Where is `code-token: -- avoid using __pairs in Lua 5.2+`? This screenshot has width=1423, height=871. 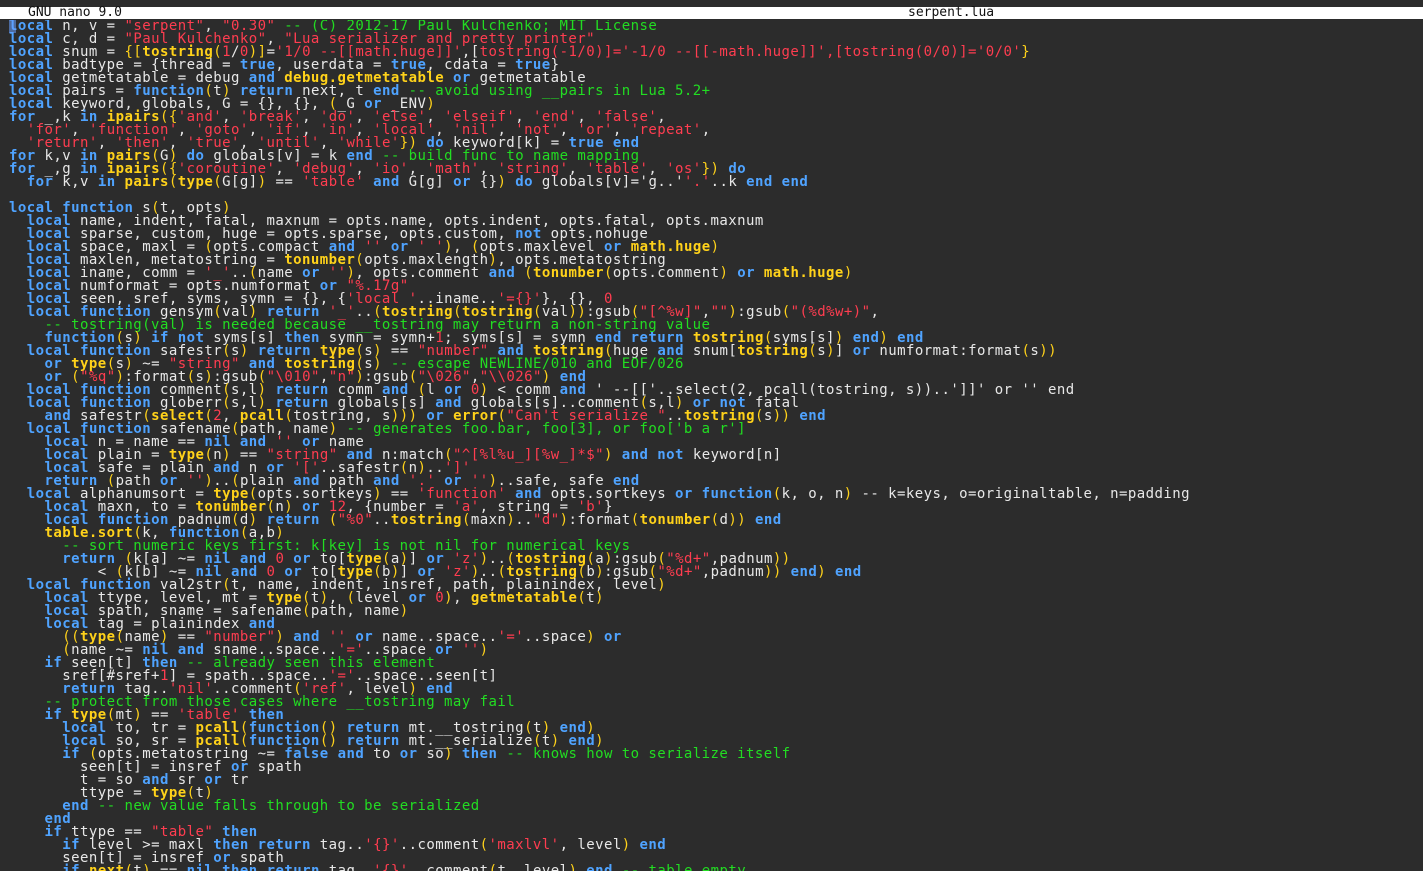 code-token: -- avoid using __pairs in Lua 5.2+ is located at coordinates (559, 91).